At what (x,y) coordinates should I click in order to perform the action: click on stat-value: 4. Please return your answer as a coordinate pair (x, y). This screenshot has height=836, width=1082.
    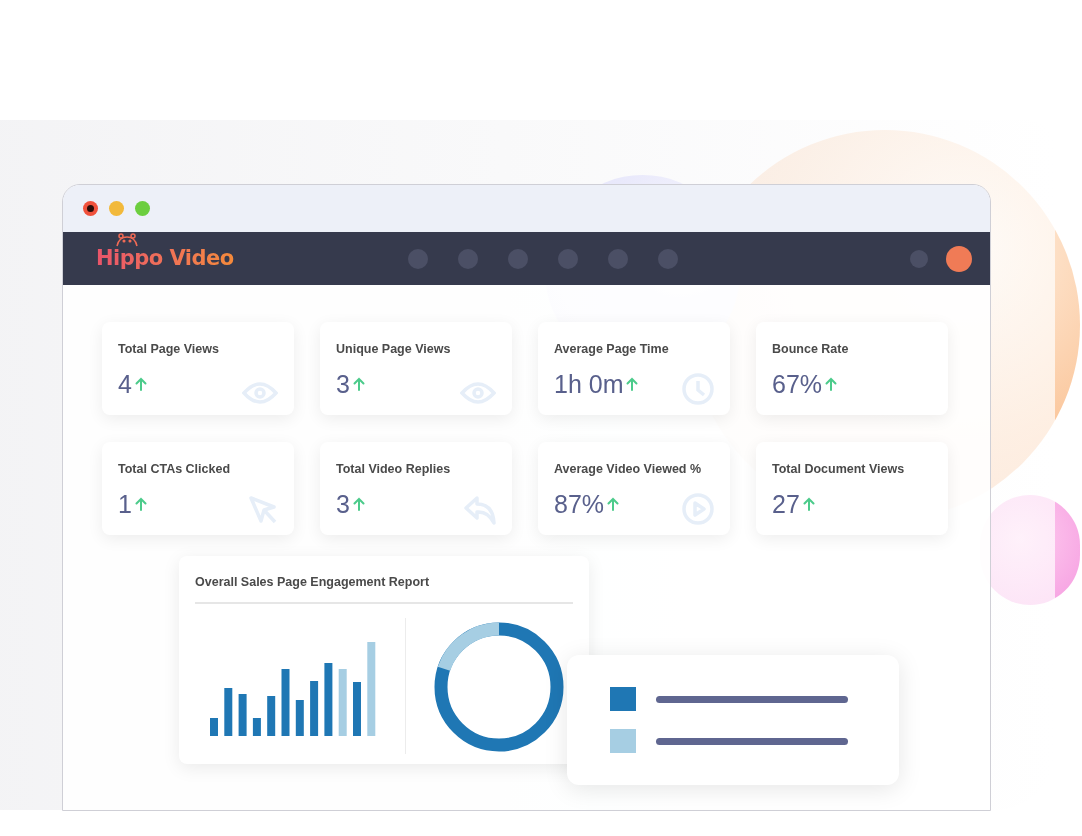
    Looking at the image, I should click on (125, 383).